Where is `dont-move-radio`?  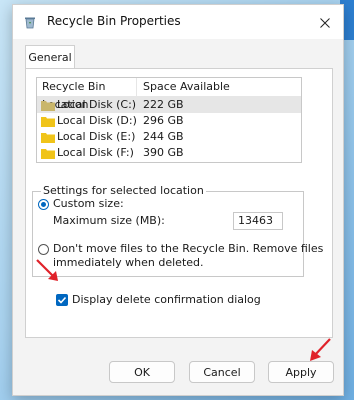
dont-move-radio is located at coordinates (43, 249).